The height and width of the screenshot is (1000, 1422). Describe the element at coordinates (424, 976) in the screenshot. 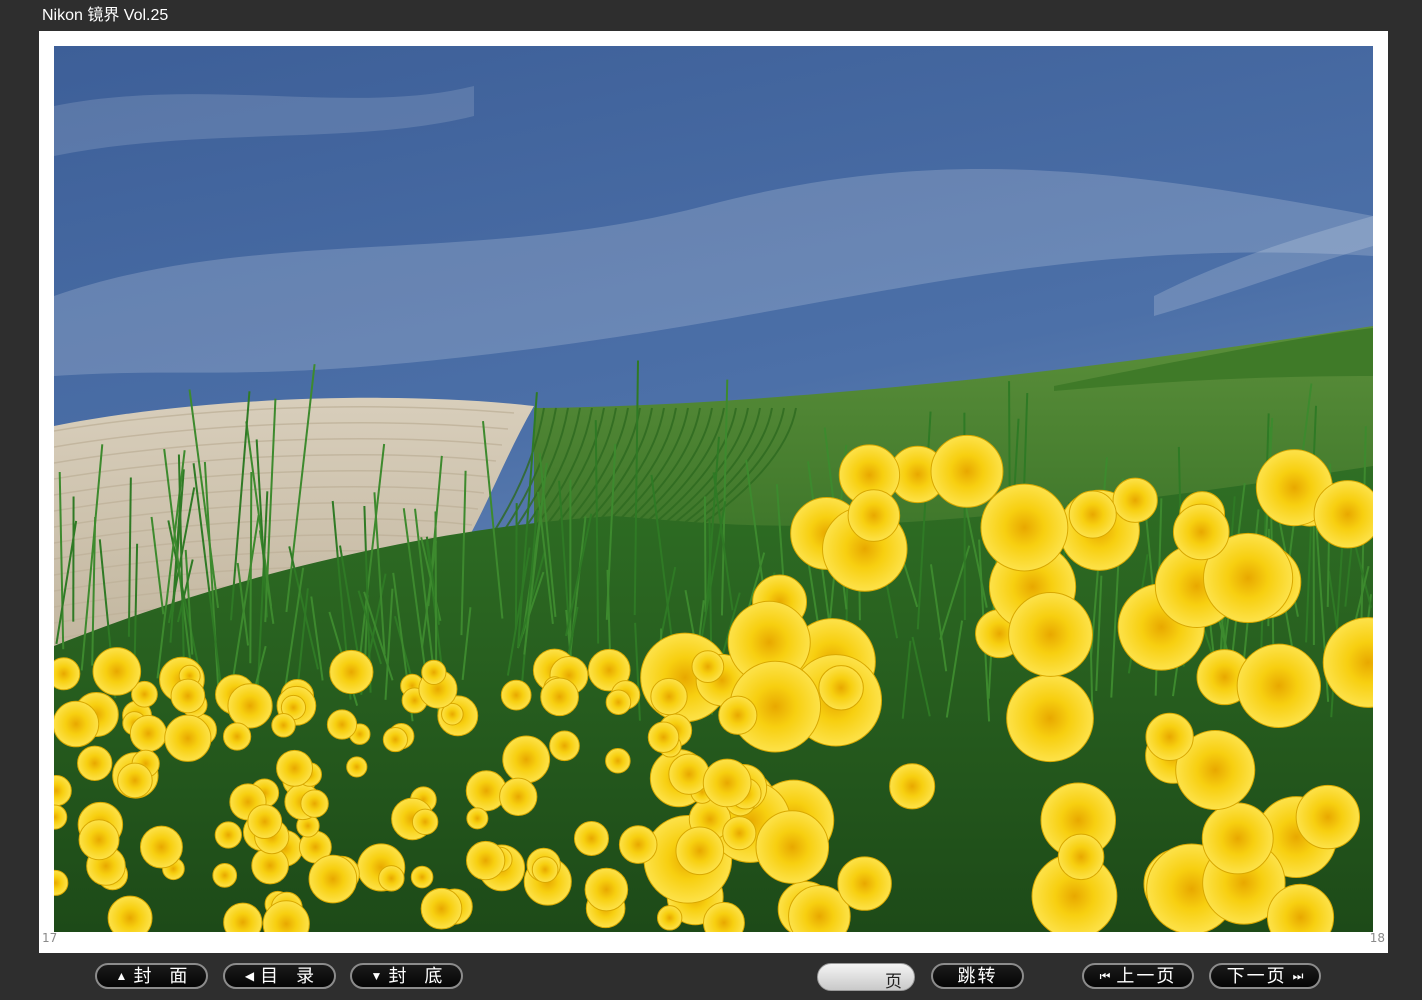

I see `back-cover-button-label: 封底` at that location.